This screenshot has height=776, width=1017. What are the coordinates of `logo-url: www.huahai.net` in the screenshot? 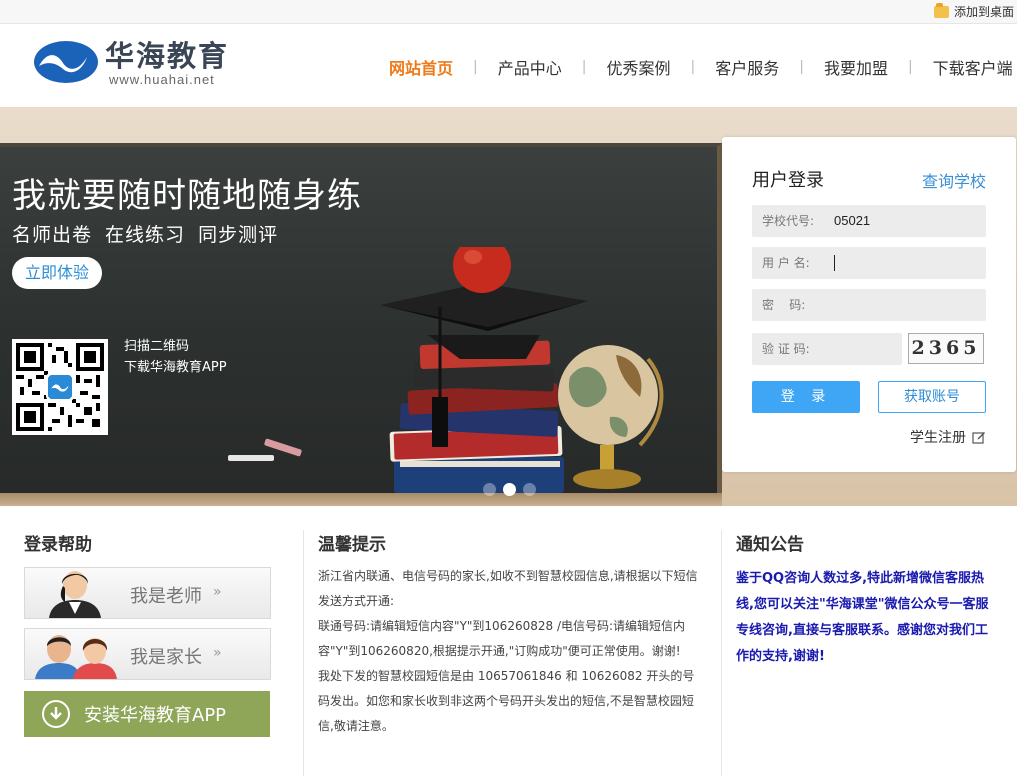 It's located at (162, 79).